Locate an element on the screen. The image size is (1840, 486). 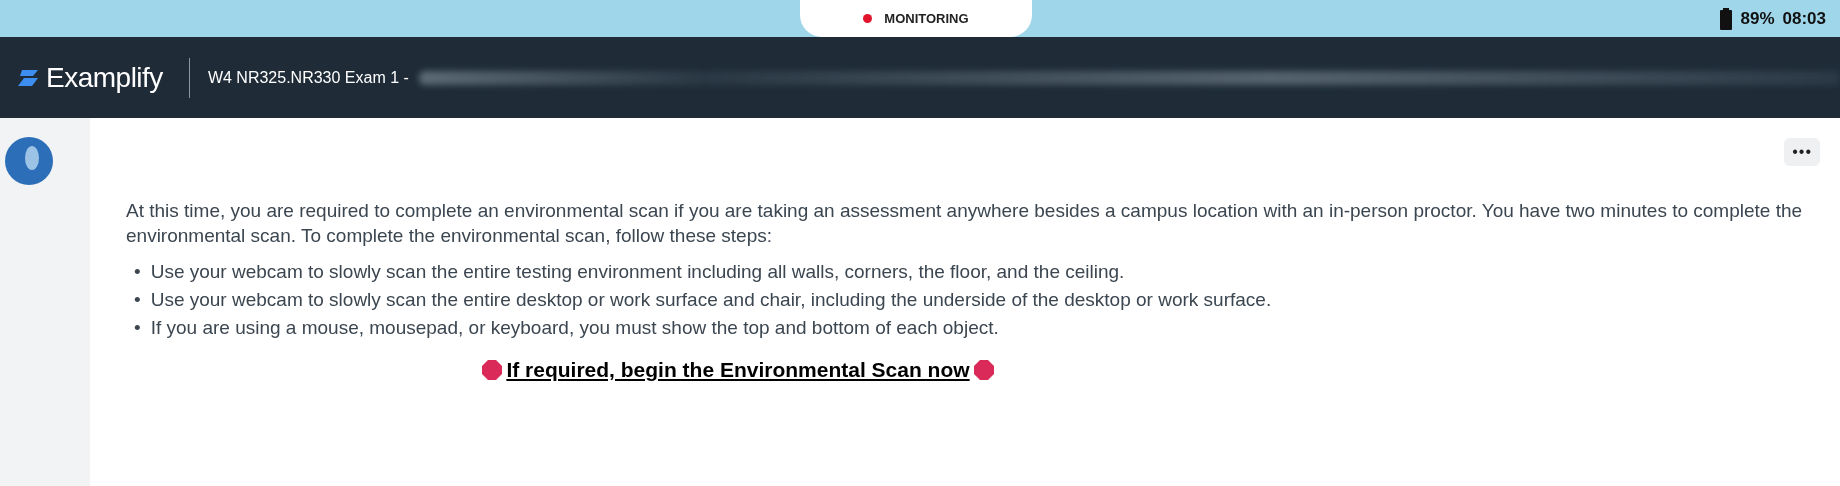
battery-percent: 89% is located at coordinates (1757, 18).